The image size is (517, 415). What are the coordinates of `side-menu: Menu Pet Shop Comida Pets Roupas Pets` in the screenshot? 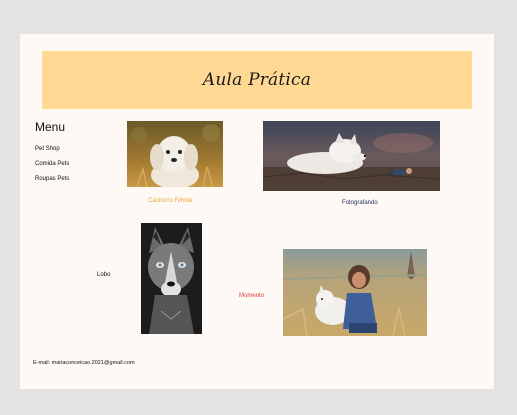 It's located at (52, 153).